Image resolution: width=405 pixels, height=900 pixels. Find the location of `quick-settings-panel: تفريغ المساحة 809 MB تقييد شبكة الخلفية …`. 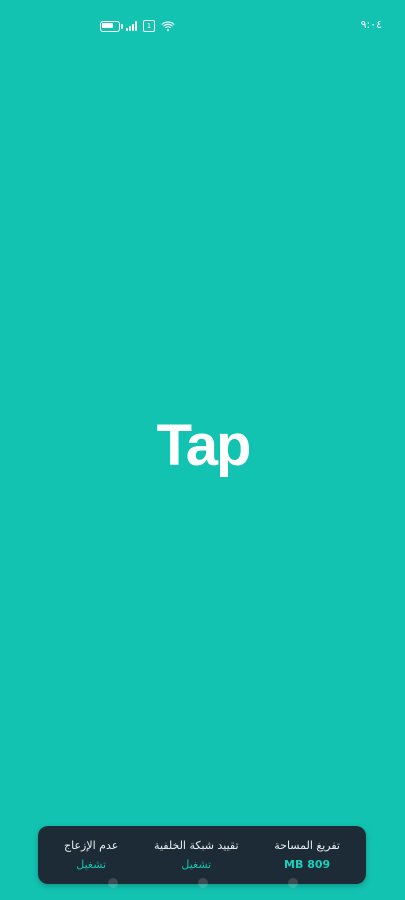

quick-settings-panel: تفريغ المساحة 809 MB تقييد شبكة الخلفية … is located at coordinates (202, 855).